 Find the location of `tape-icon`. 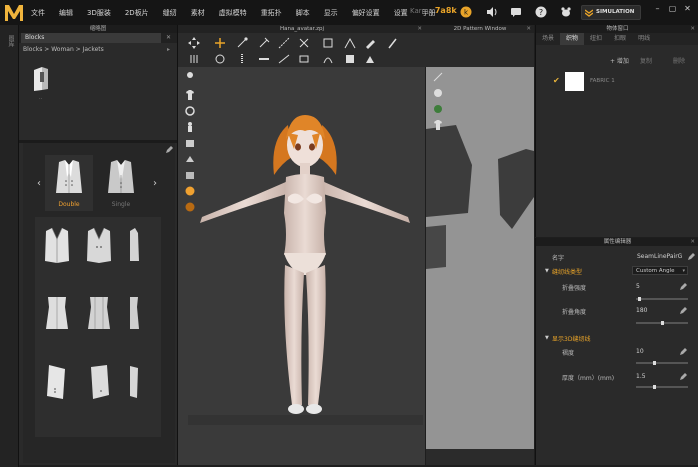

tape-icon is located at coordinates (264, 59).